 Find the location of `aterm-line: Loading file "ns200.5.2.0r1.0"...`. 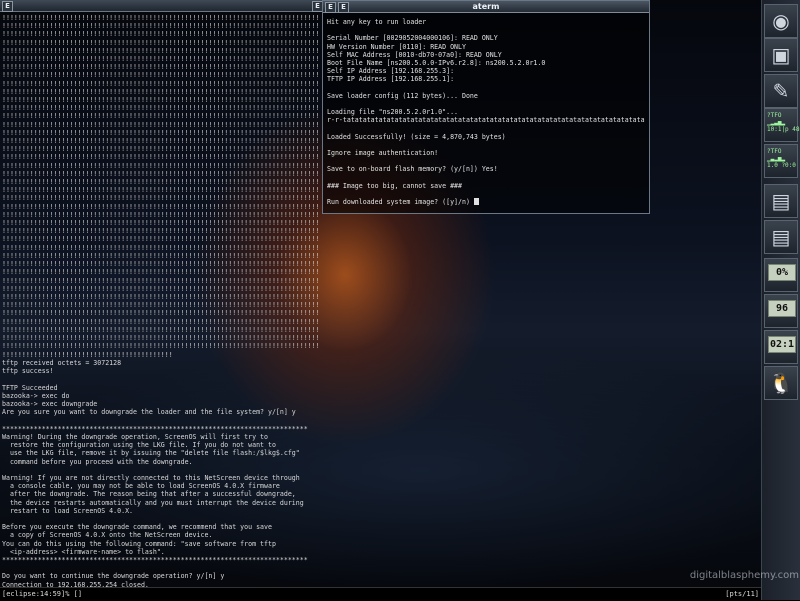

aterm-line: Loading file "ns200.5.2.0r1.0"... is located at coordinates (393, 112).